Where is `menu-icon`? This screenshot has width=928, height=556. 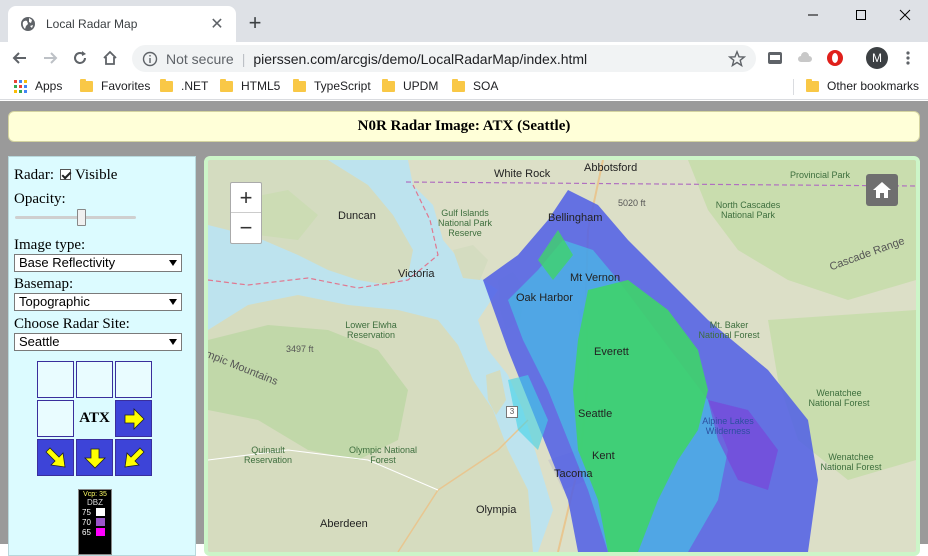 menu-icon is located at coordinates (908, 58).